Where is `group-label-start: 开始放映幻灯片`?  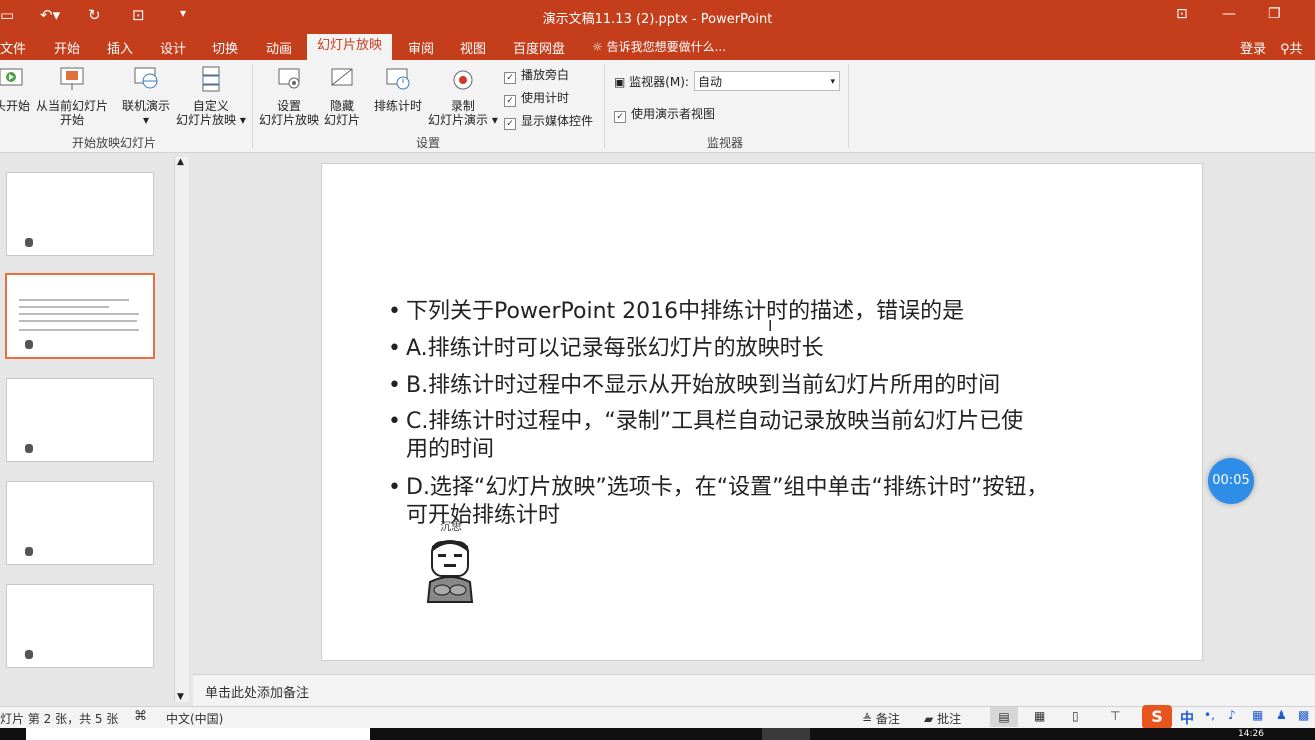
group-label-start: 开始放映幻灯片 is located at coordinates (114, 143).